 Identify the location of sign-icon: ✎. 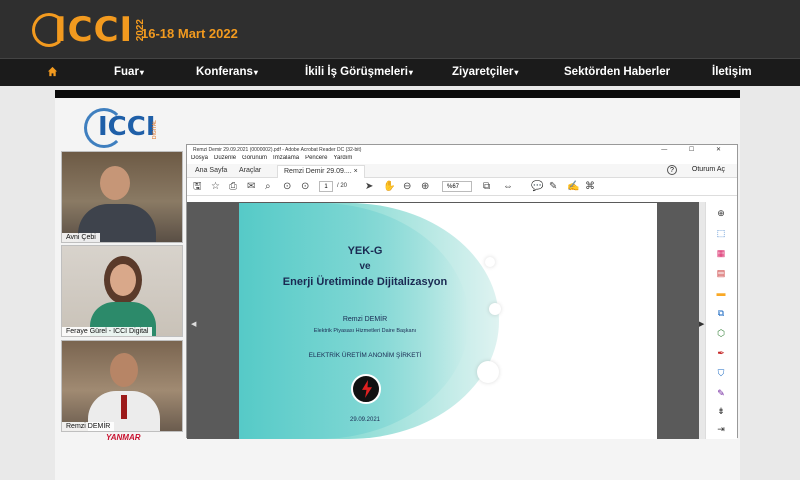
(721, 393).